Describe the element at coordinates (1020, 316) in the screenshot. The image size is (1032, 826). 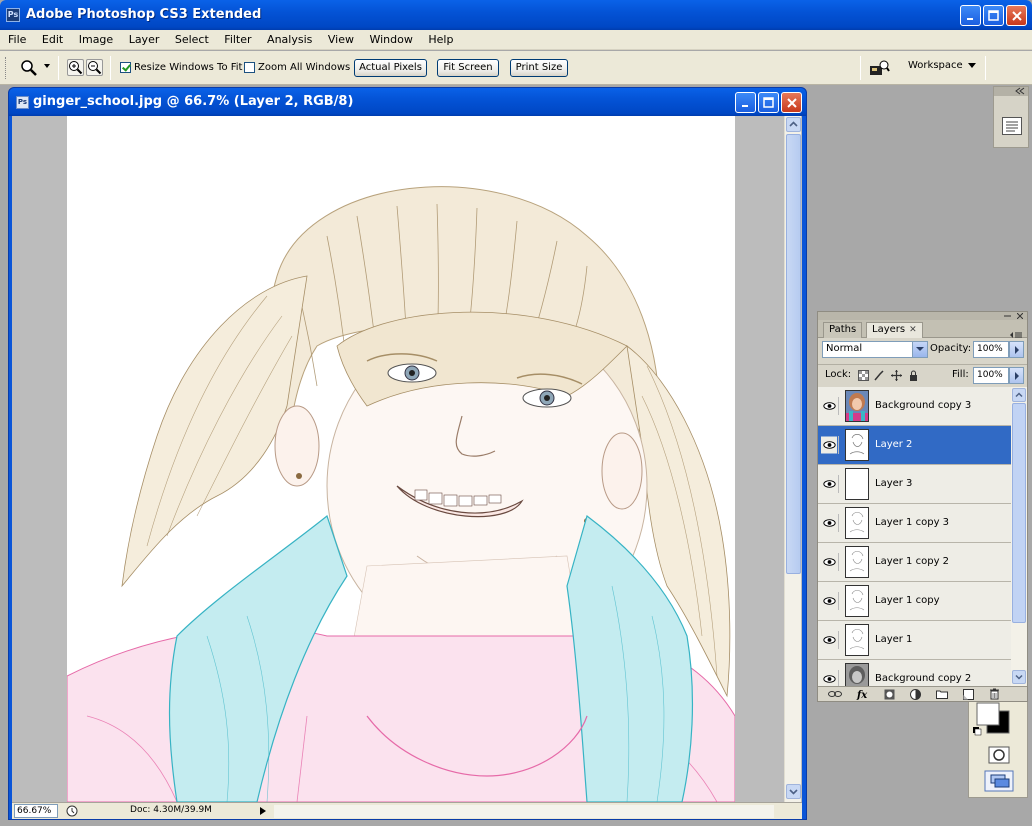
I see `close-panel-icon` at that location.